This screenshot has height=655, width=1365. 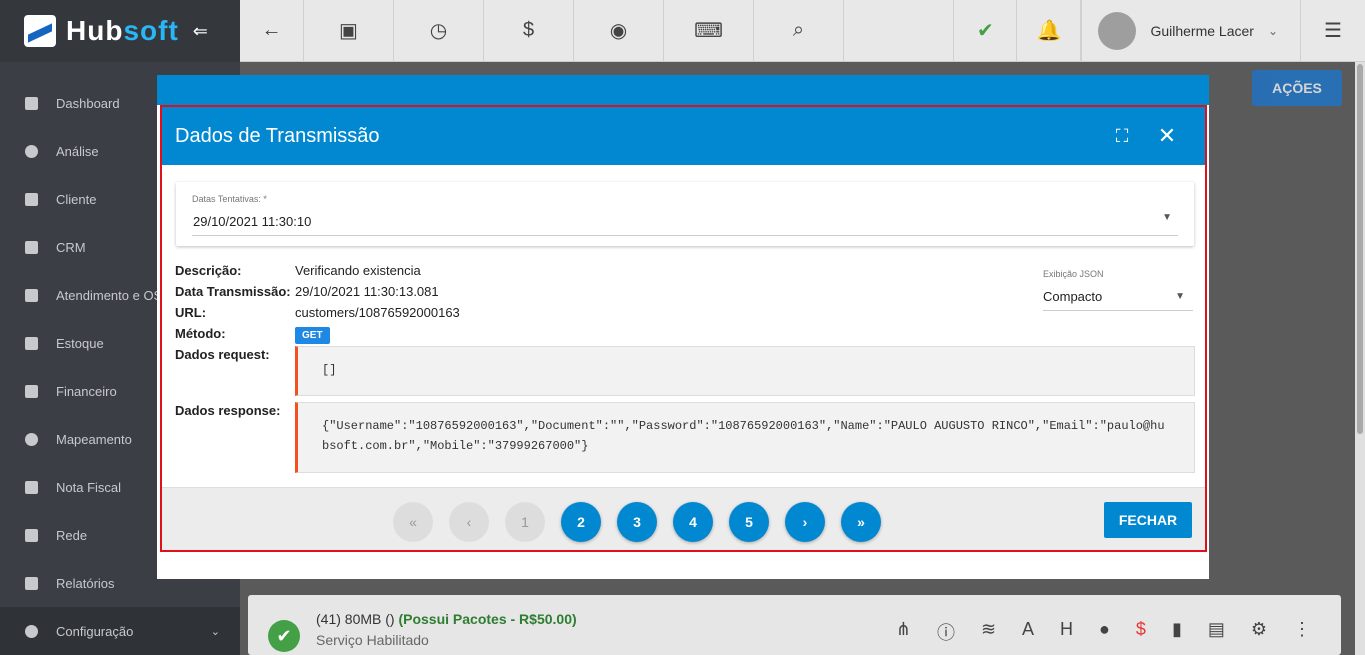 I want to click on brand-name: Hubsoft, so click(x=122, y=30).